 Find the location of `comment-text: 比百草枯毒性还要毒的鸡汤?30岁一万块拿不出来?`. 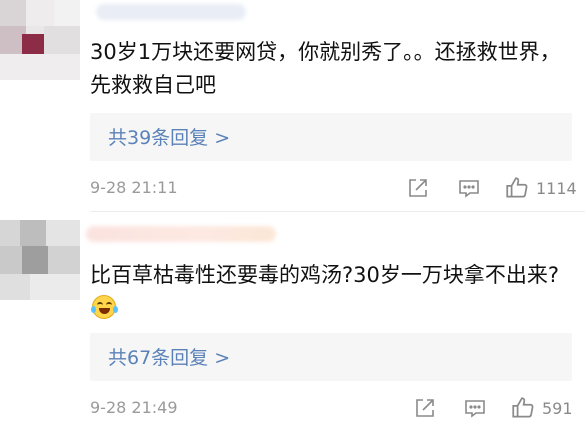

comment-text: 比百草枯毒性还要毒的鸡汤?30岁一万块拿不出来? is located at coordinates (330, 292).